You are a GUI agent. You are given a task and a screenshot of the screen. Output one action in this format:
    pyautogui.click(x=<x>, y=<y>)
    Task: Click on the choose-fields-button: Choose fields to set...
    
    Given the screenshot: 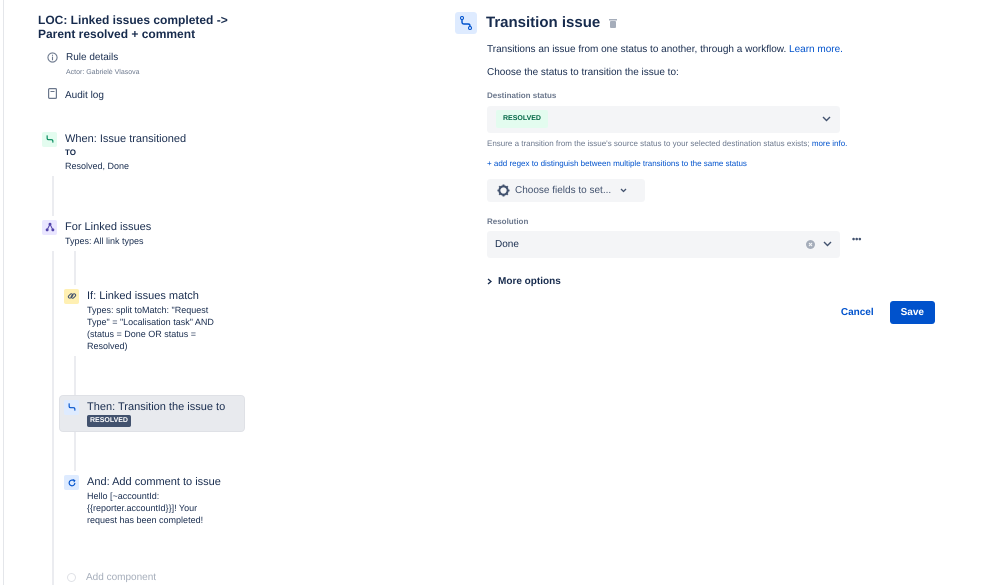 What is the action you would take?
    pyautogui.click(x=566, y=190)
    